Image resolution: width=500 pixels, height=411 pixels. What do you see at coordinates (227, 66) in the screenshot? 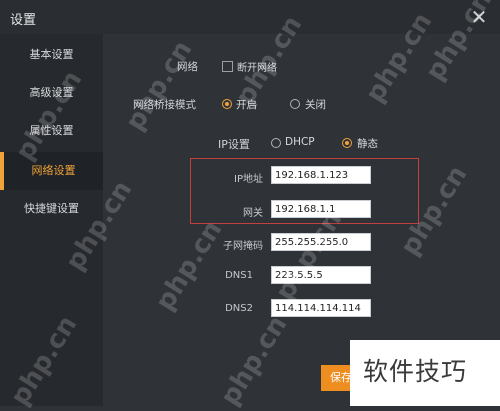
I see `disconnect-network-checkbox` at bounding box center [227, 66].